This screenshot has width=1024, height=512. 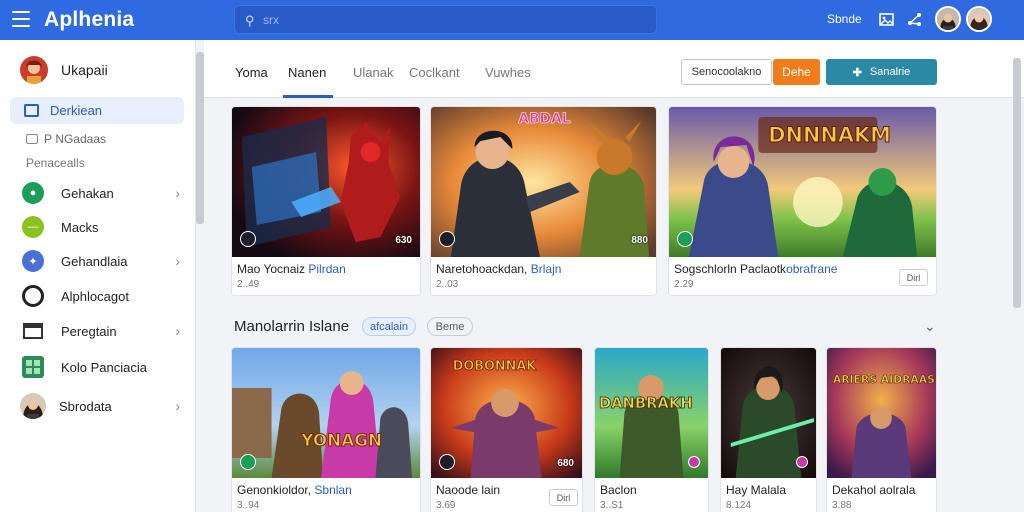 What do you see at coordinates (64, 70) in the screenshot?
I see `profile: Ukapaii` at bounding box center [64, 70].